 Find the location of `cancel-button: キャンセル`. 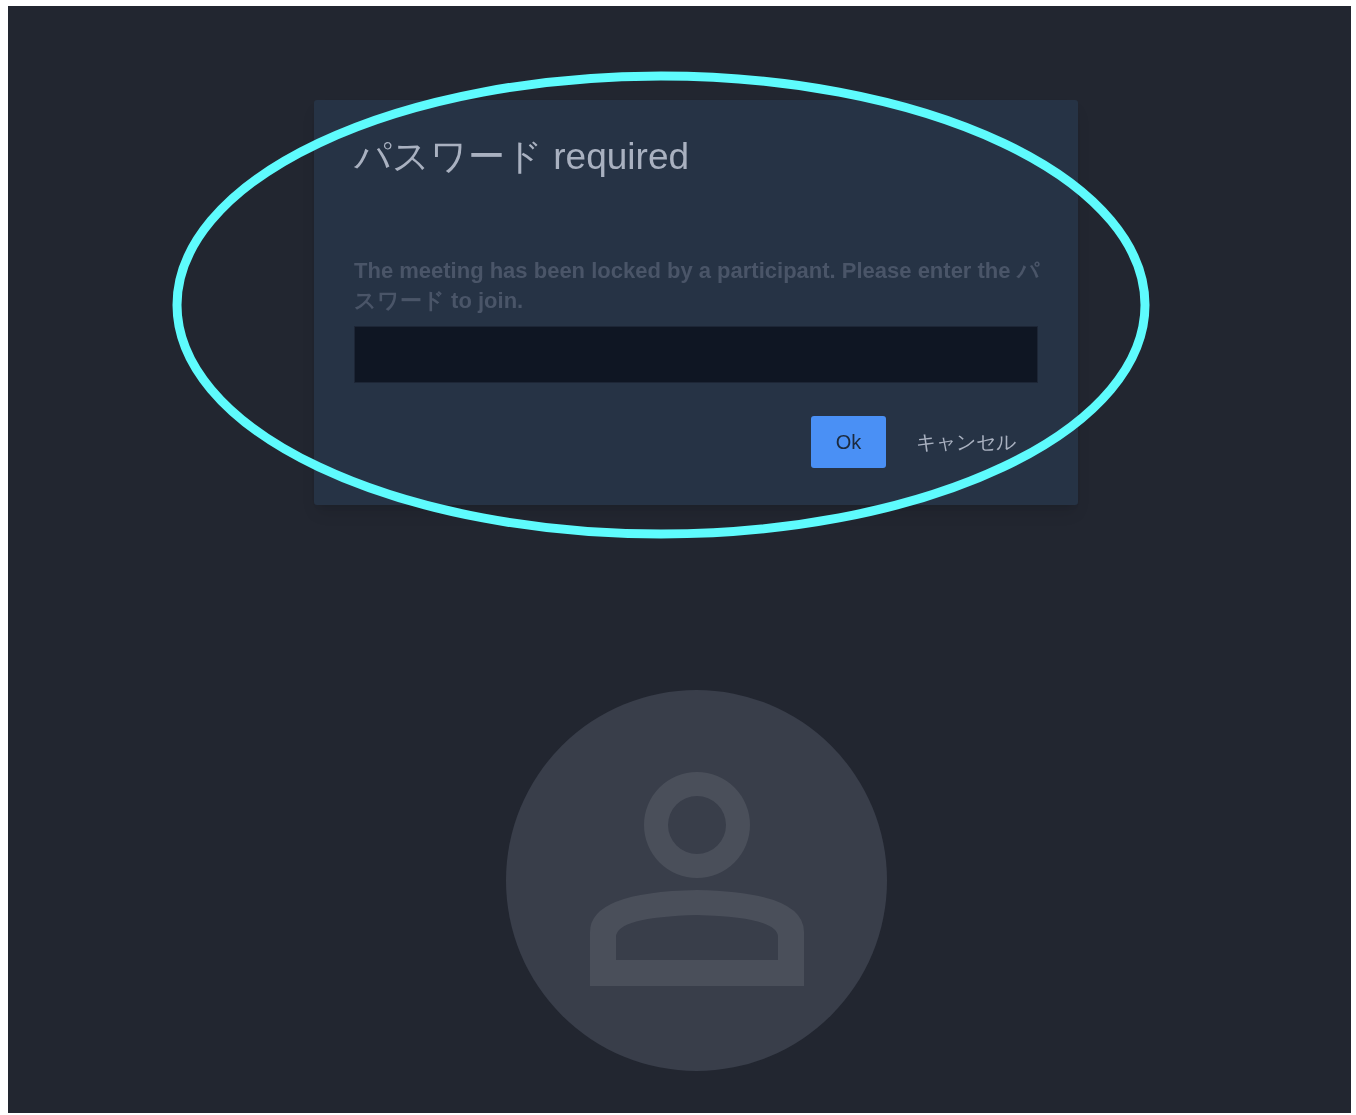

cancel-button: キャンセル is located at coordinates (966, 442).